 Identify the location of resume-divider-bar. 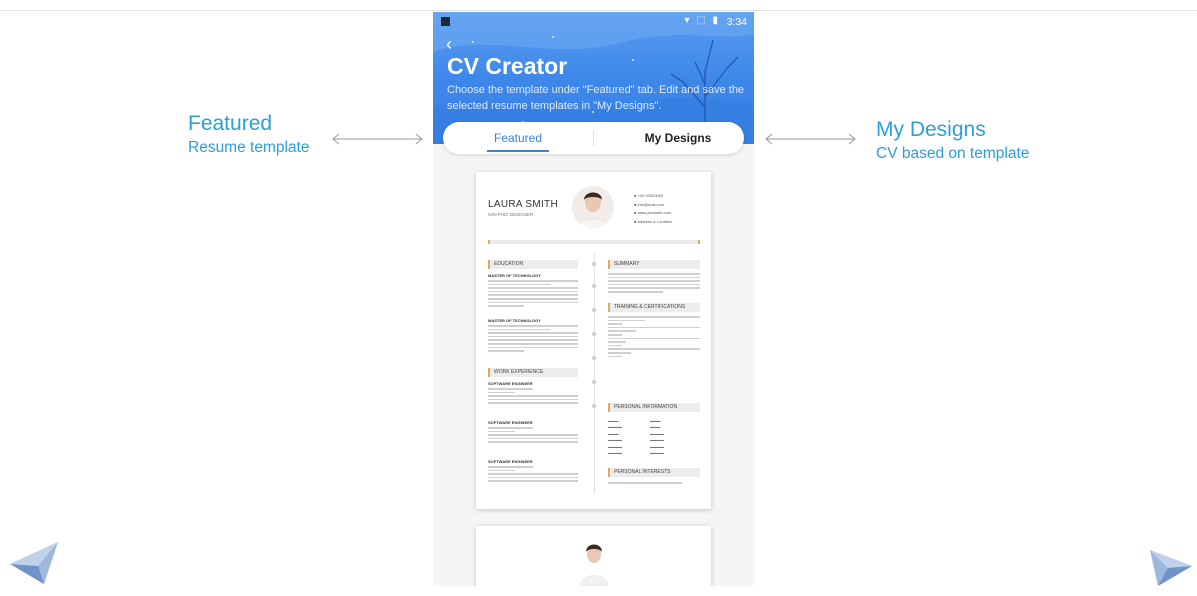
(594, 242).